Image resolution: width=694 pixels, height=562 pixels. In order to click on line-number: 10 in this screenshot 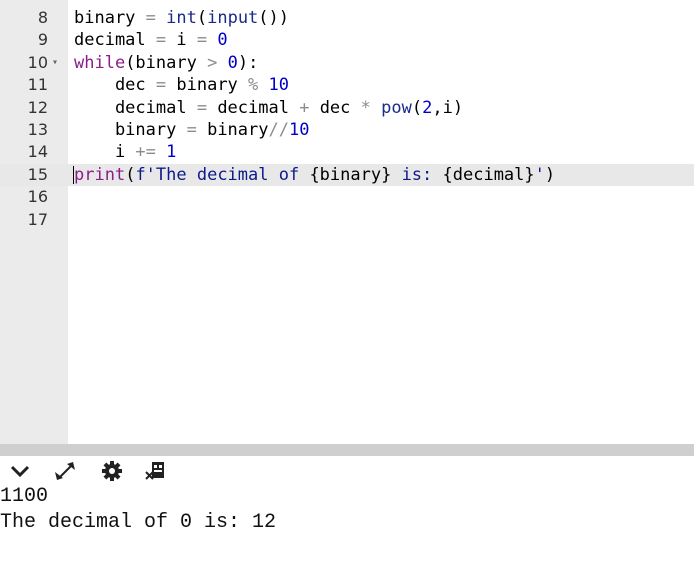, I will do `click(37, 62)`.